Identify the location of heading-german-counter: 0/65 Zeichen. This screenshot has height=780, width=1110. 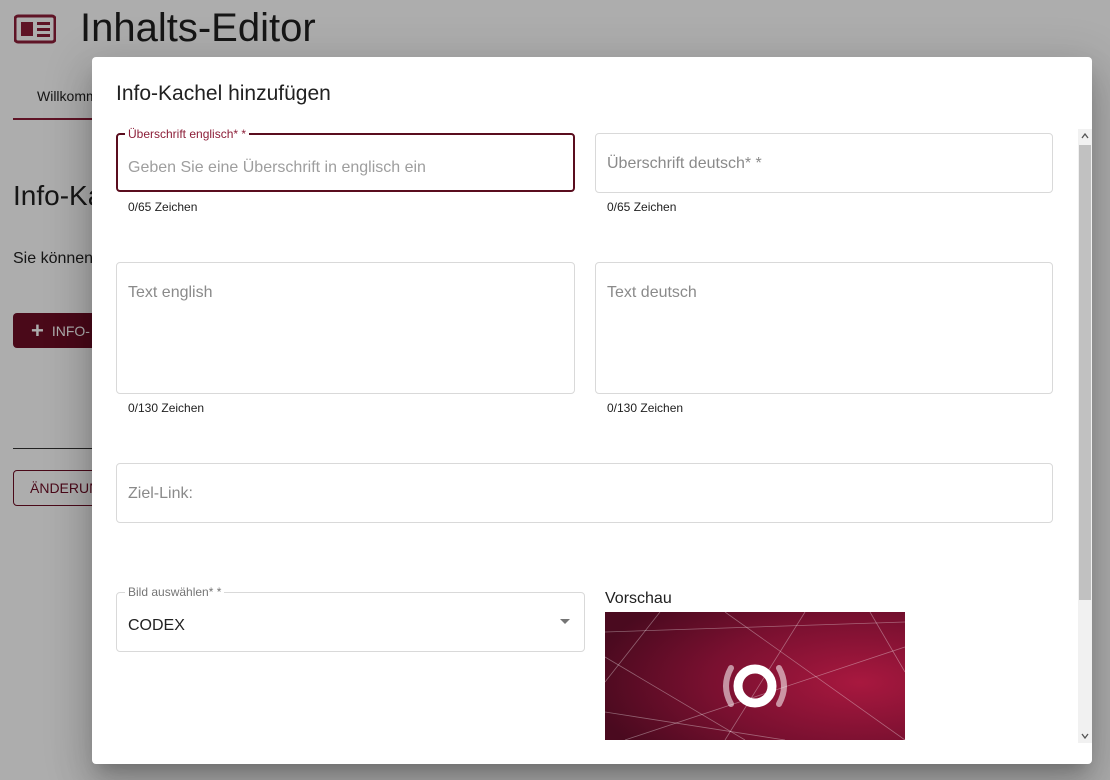
(642, 207).